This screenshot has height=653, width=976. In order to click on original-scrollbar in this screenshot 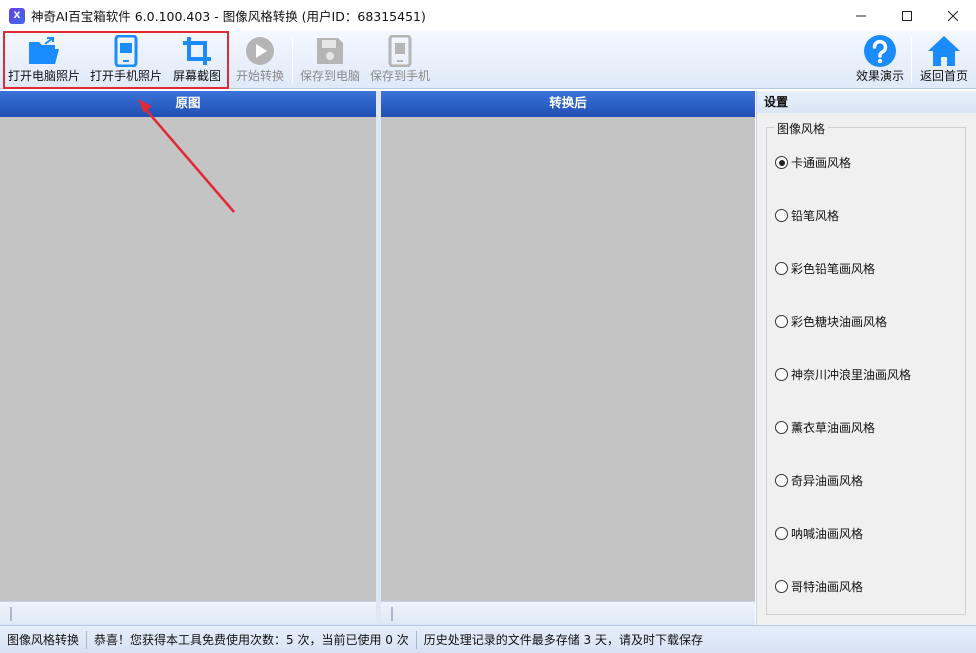, I will do `click(188, 613)`.